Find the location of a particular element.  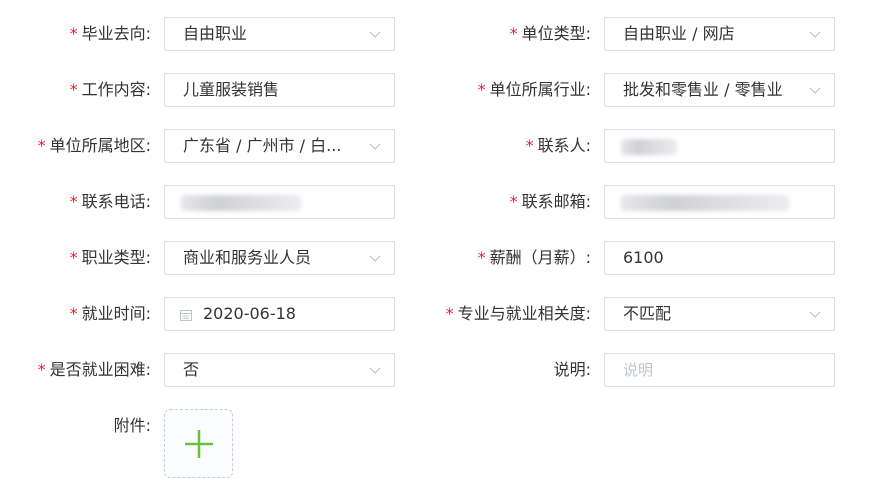

remarks-input: 说明 is located at coordinates (719, 370).